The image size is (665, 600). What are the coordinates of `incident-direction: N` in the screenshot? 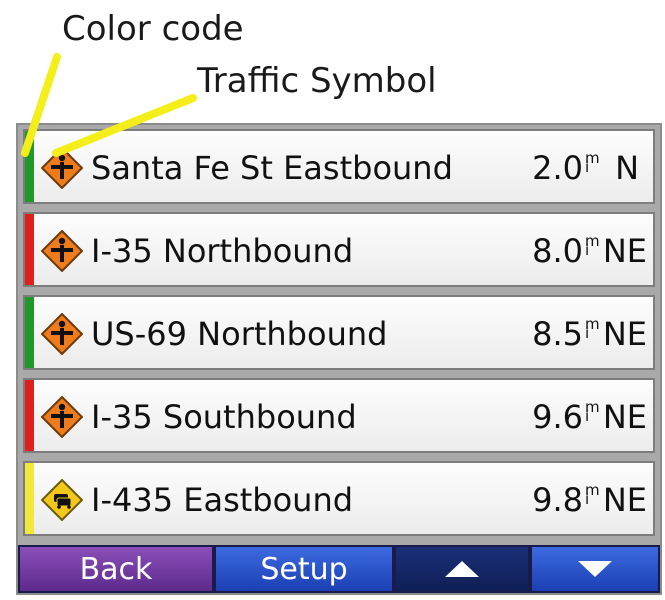 It's located at (627, 168).